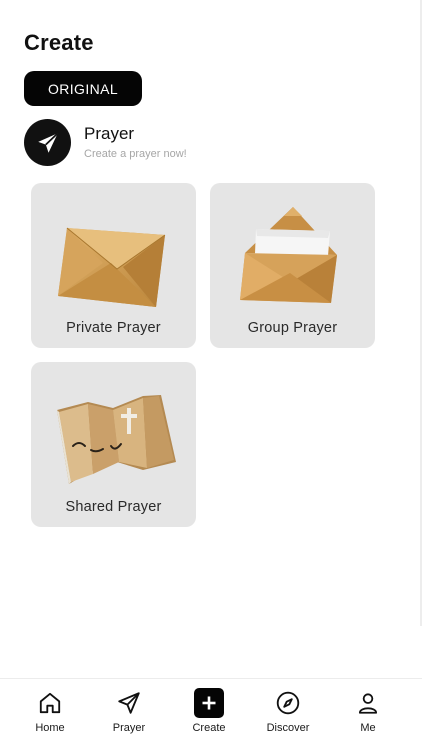 Image resolution: width=422 pixels, height=750 pixels. I want to click on nav-label: Create, so click(209, 728).